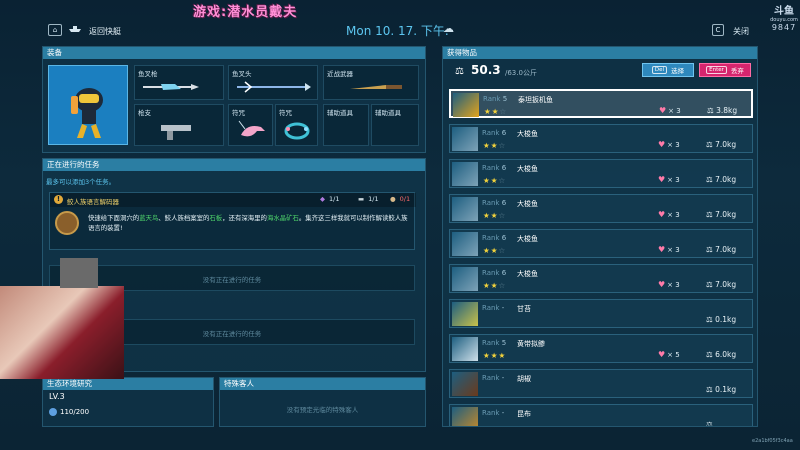 The image size is (800, 450). Describe the element at coordinates (75, 29) in the screenshot. I see `boat-icon` at that location.